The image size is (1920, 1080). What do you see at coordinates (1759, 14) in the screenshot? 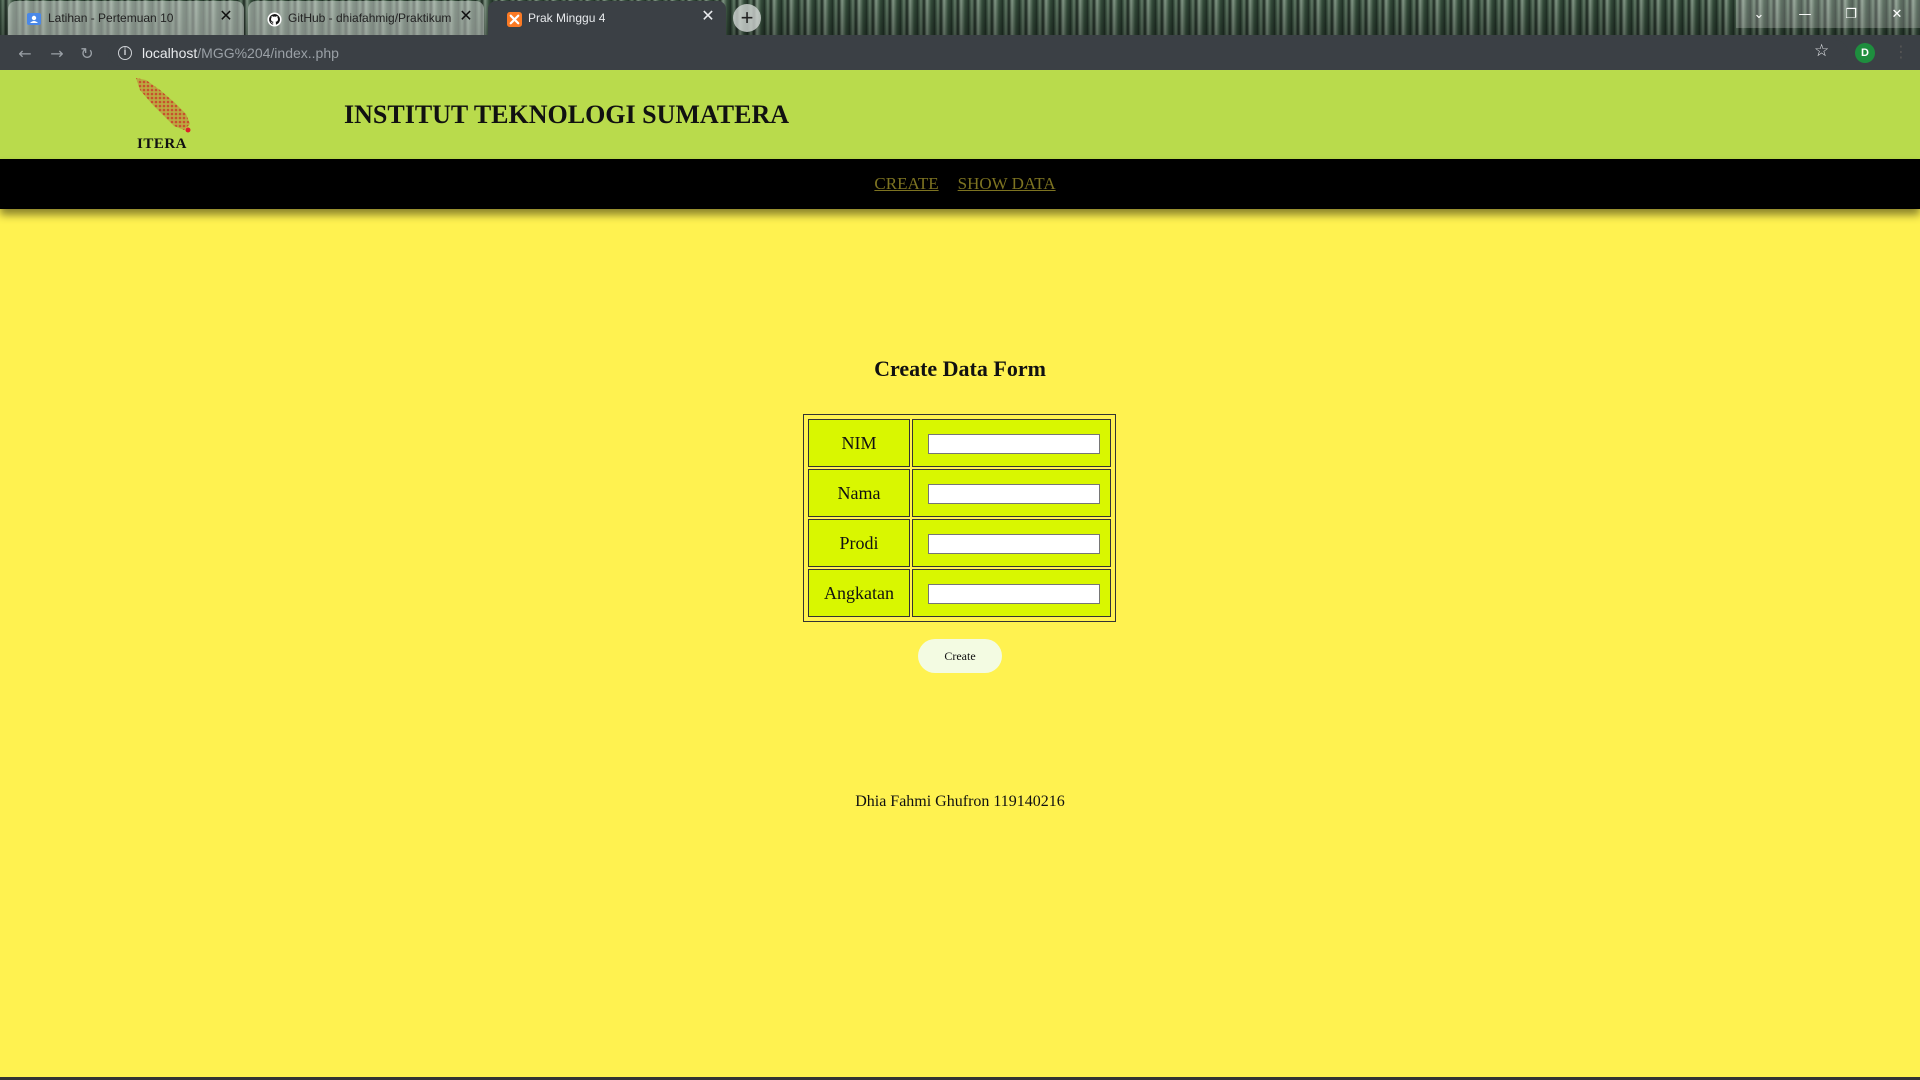
I see `tab-search-icon: ⌄` at bounding box center [1759, 14].